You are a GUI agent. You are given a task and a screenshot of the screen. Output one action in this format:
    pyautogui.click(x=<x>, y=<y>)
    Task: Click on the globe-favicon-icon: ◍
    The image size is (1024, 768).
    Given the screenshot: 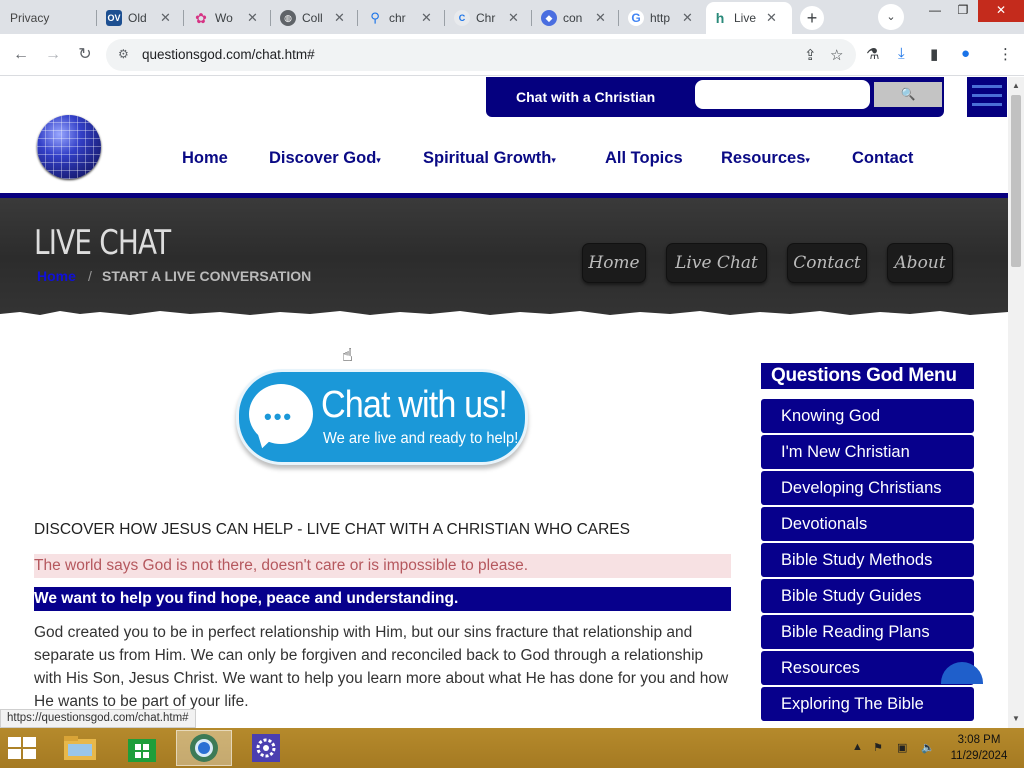 What is the action you would take?
    pyautogui.click(x=288, y=18)
    